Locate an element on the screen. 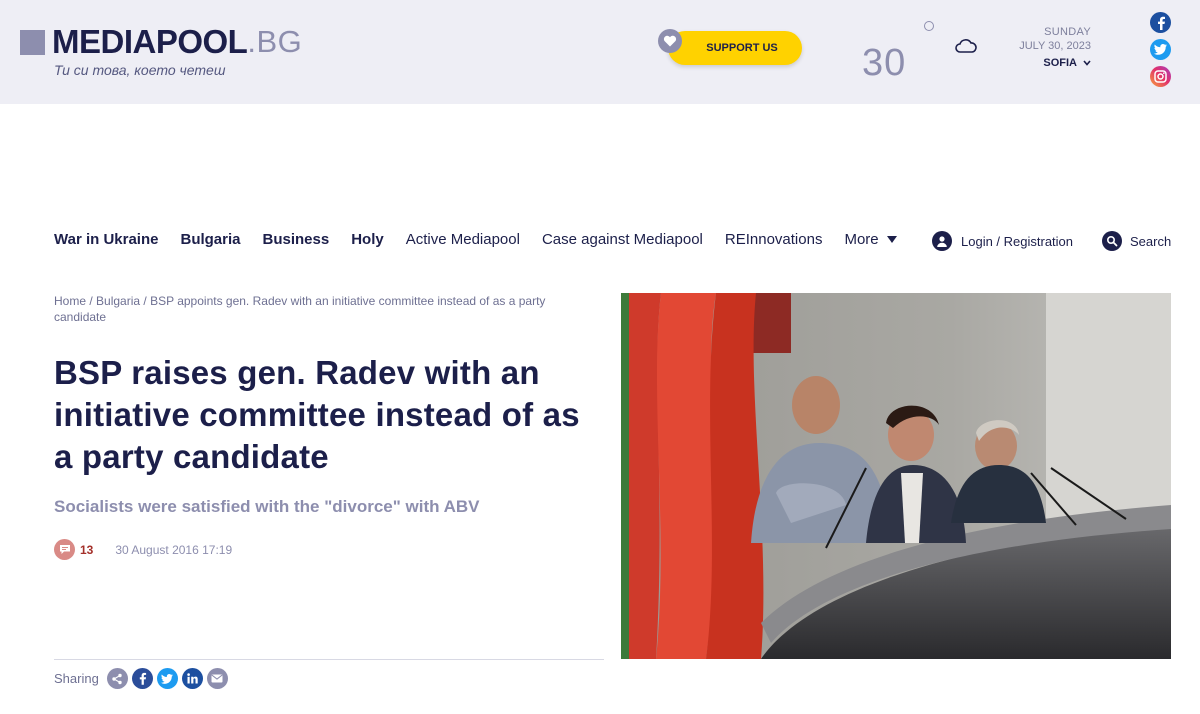 Image resolution: width=1200 pixels, height=714 pixels. current-date: JULY 30, 2023 is located at coordinates (1055, 46).